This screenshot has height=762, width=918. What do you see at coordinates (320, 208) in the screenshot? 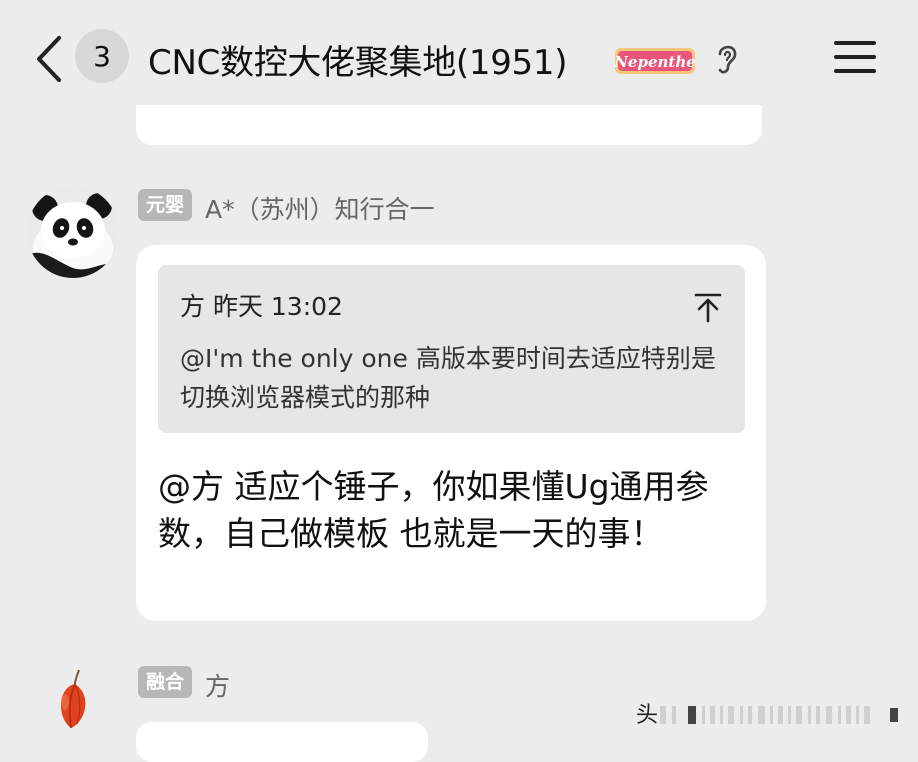
I see `sender-name: A*（苏州）知行合一` at bounding box center [320, 208].